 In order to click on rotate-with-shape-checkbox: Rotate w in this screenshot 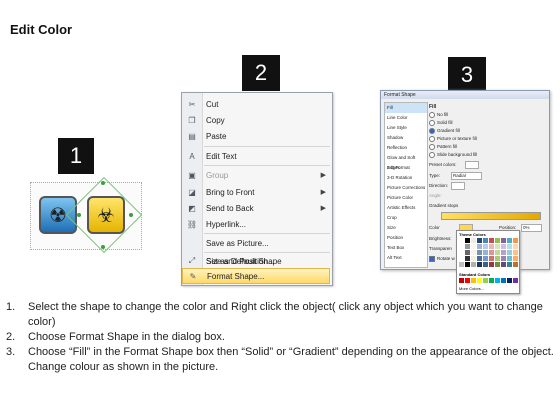, I will do `click(442, 259)`.